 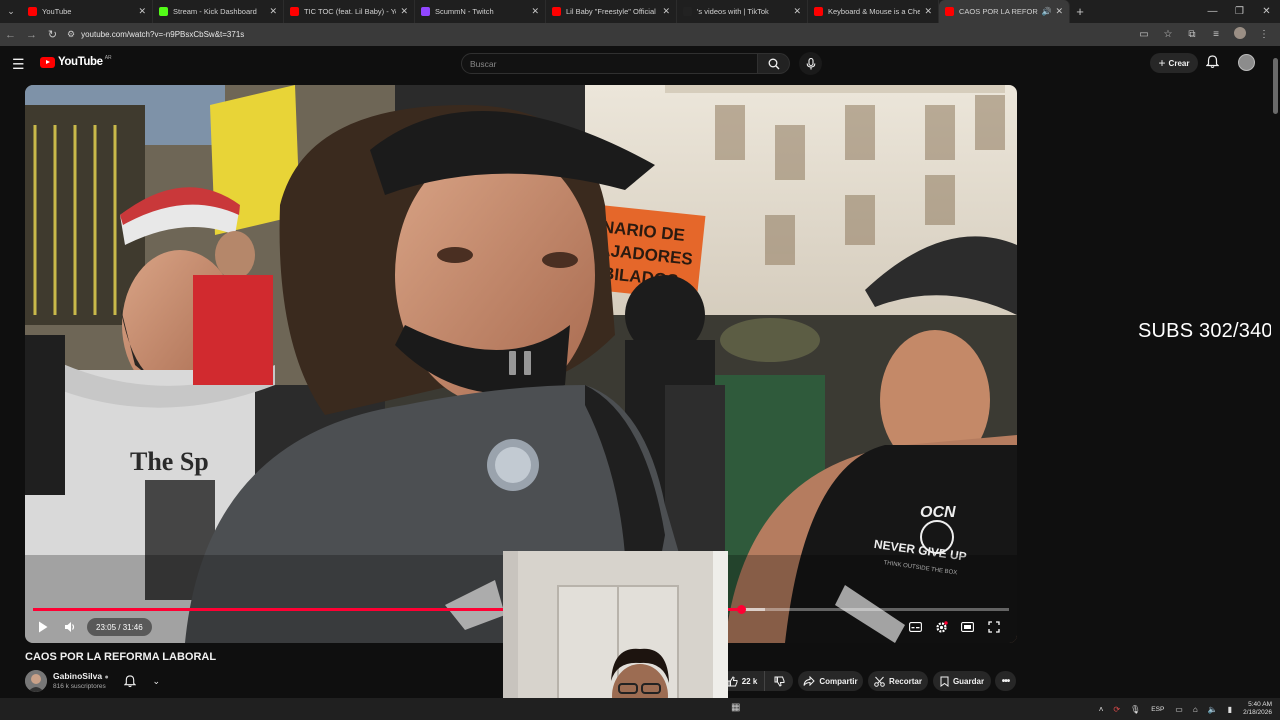 I want to click on browser-tab: Stream - Kick Dashboard ✕, so click(x=218, y=11).